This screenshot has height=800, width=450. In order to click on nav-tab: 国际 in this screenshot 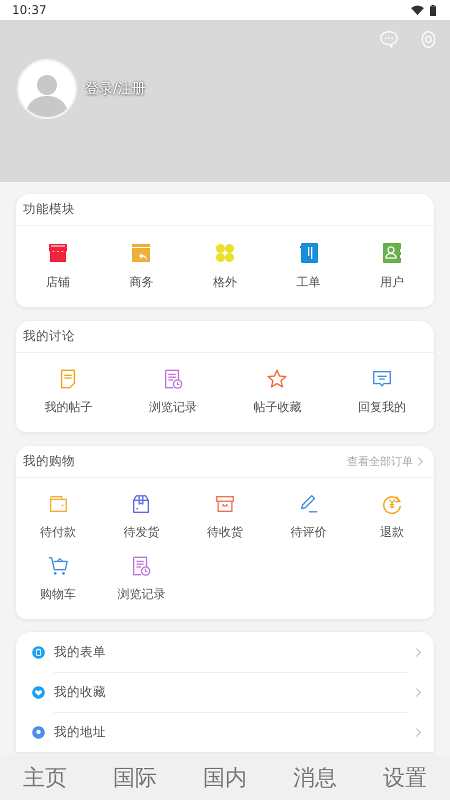, I will do `click(135, 777)`.